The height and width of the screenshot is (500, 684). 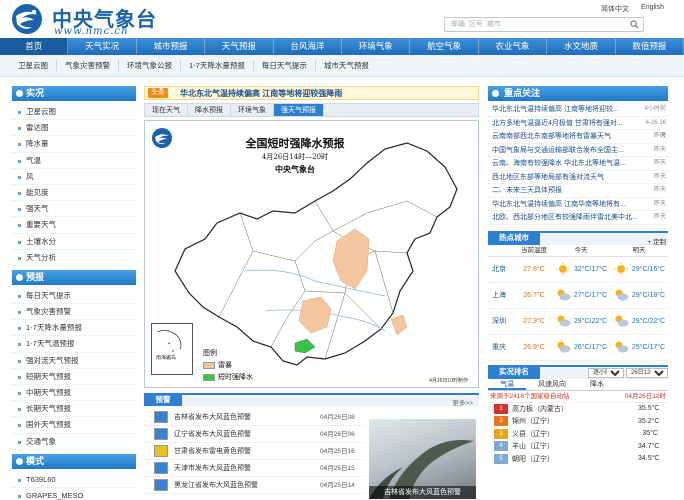 I want to click on sidebar-item-warnings: 气象灾害预警, so click(x=74, y=312).